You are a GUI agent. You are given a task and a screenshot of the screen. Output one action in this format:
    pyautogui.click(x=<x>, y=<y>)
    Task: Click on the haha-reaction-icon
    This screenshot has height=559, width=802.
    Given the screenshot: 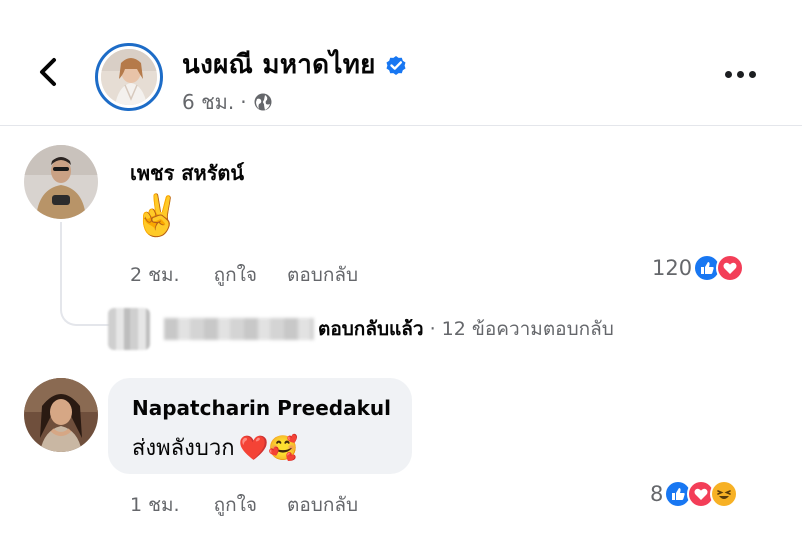 What is the action you would take?
    pyautogui.click(x=724, y=494)
    